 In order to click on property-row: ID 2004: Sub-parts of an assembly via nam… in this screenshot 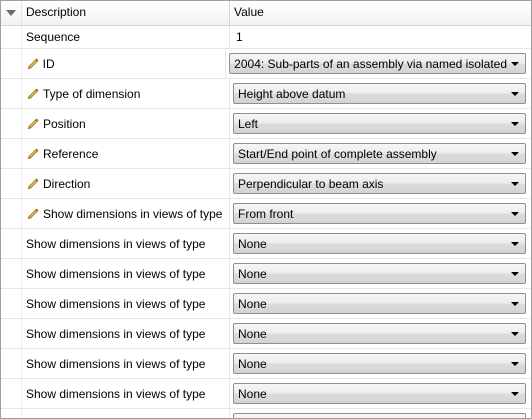, I will do `click(266, 64)`.